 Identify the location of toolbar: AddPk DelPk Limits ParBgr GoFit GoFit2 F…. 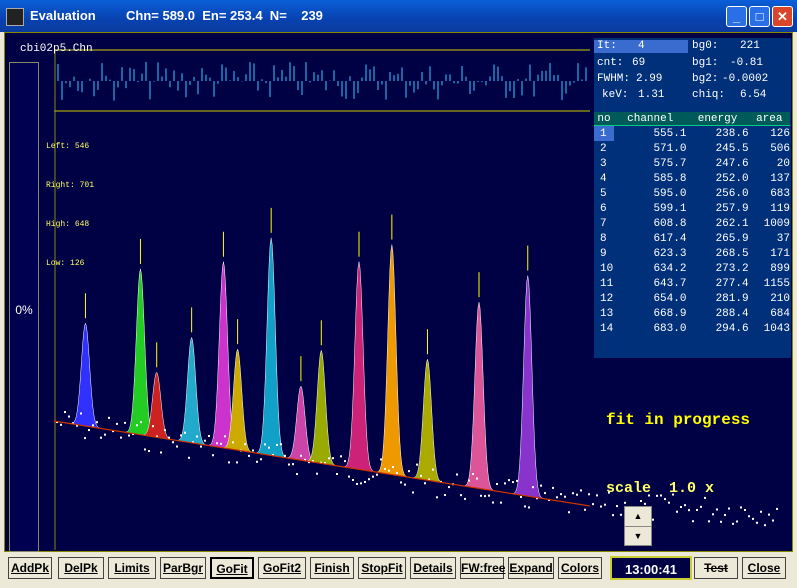
(398, 569).